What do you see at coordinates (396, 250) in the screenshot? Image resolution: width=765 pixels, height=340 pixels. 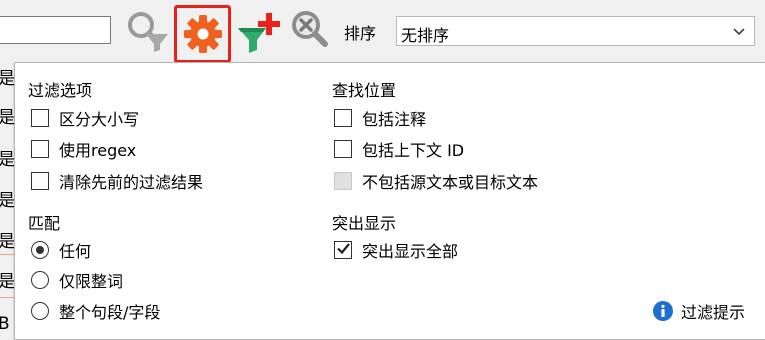 I see `highlight-all-checkbox: 突出显示全部` at bounding box center [396, 250].